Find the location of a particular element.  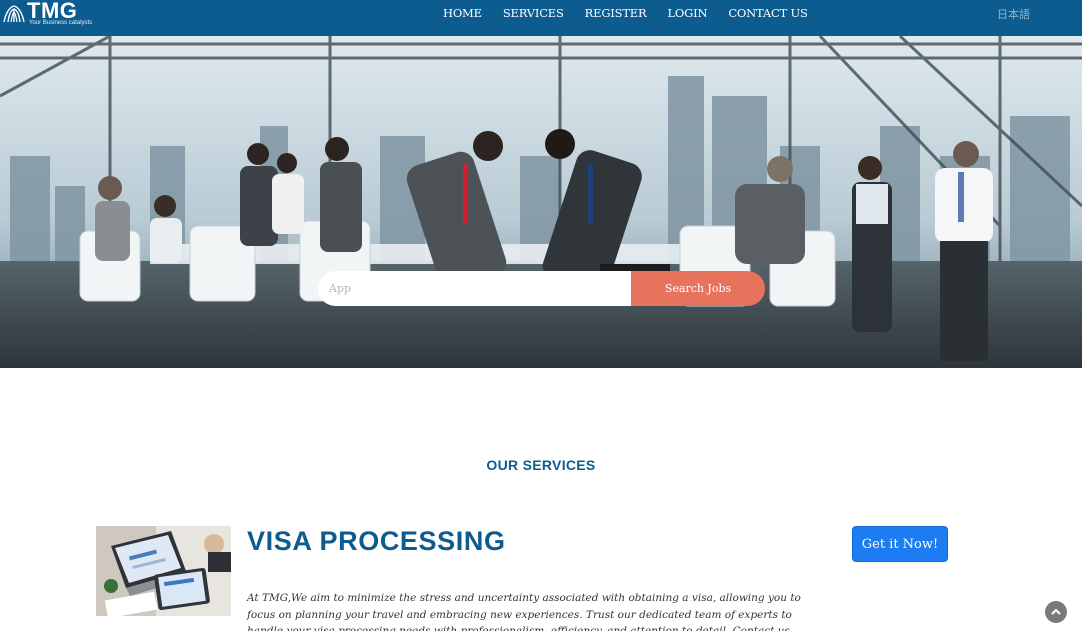

tmg-logo: TMG Your Business catalysts is located at coordinates (47, 15).